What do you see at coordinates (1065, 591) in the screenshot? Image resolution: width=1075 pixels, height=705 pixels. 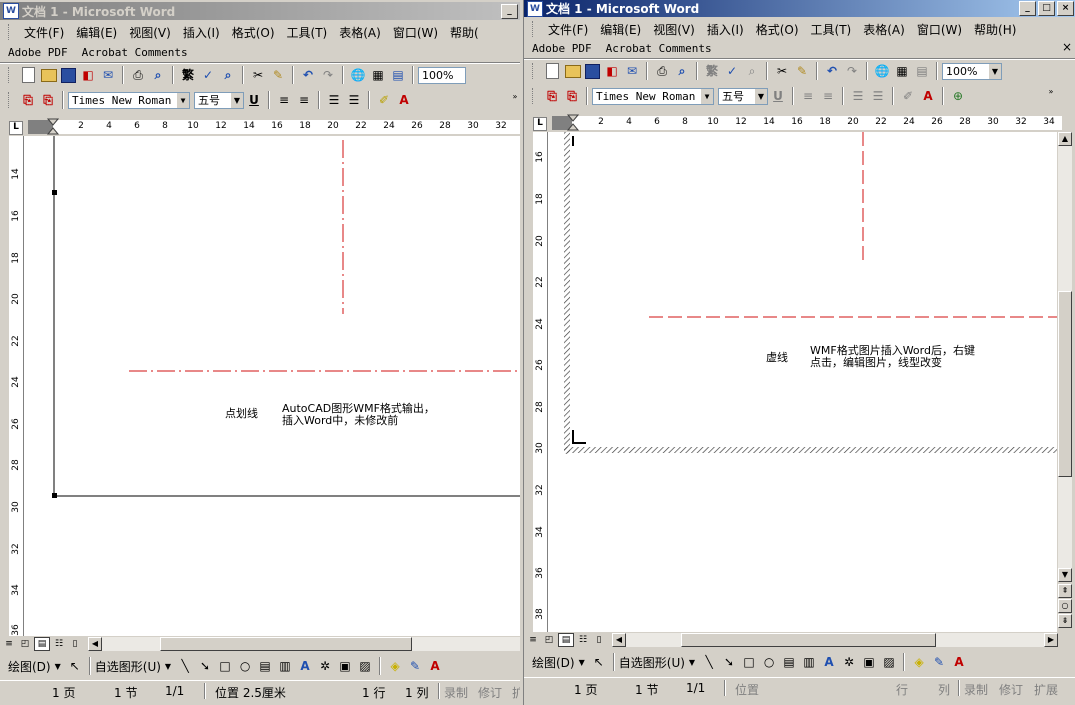 I see `previous-page-icon: ⇞` at bounding box center [1065, 591].